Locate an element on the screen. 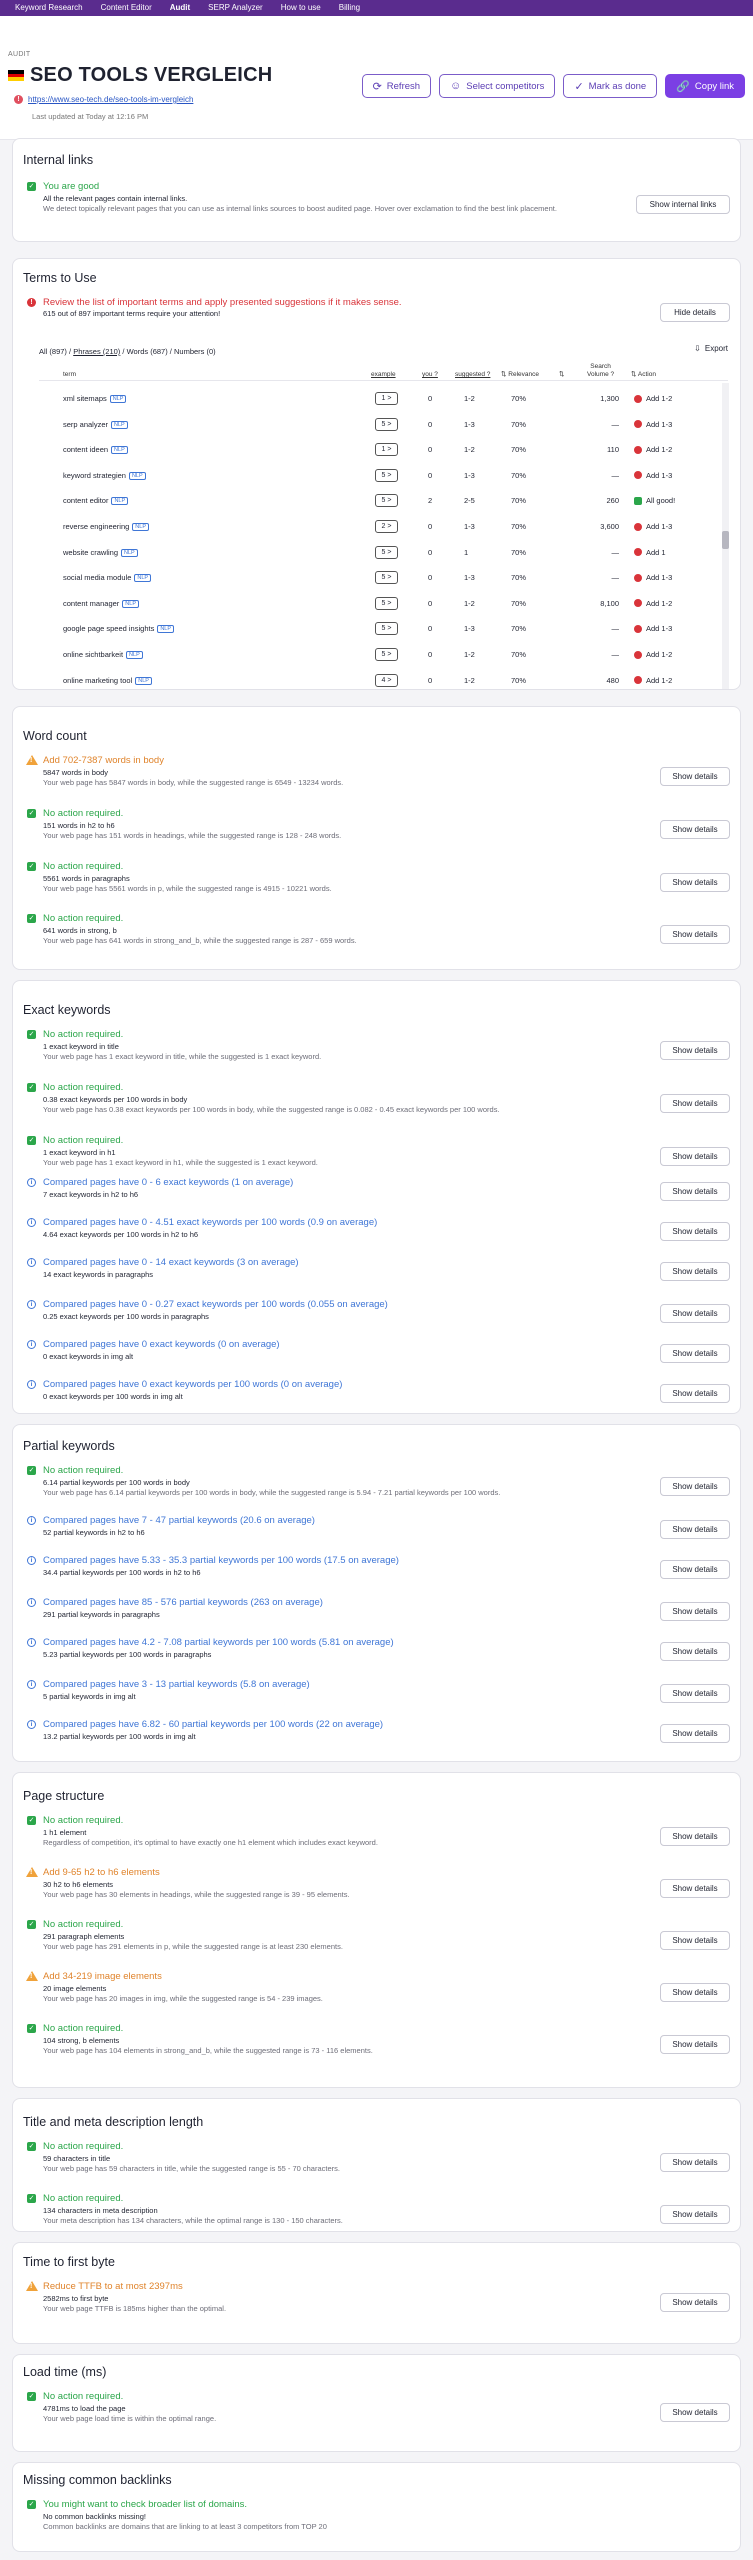 This screenshot has width=753, height=2560. example-button: 2 > is located at coordinates (386, 526).